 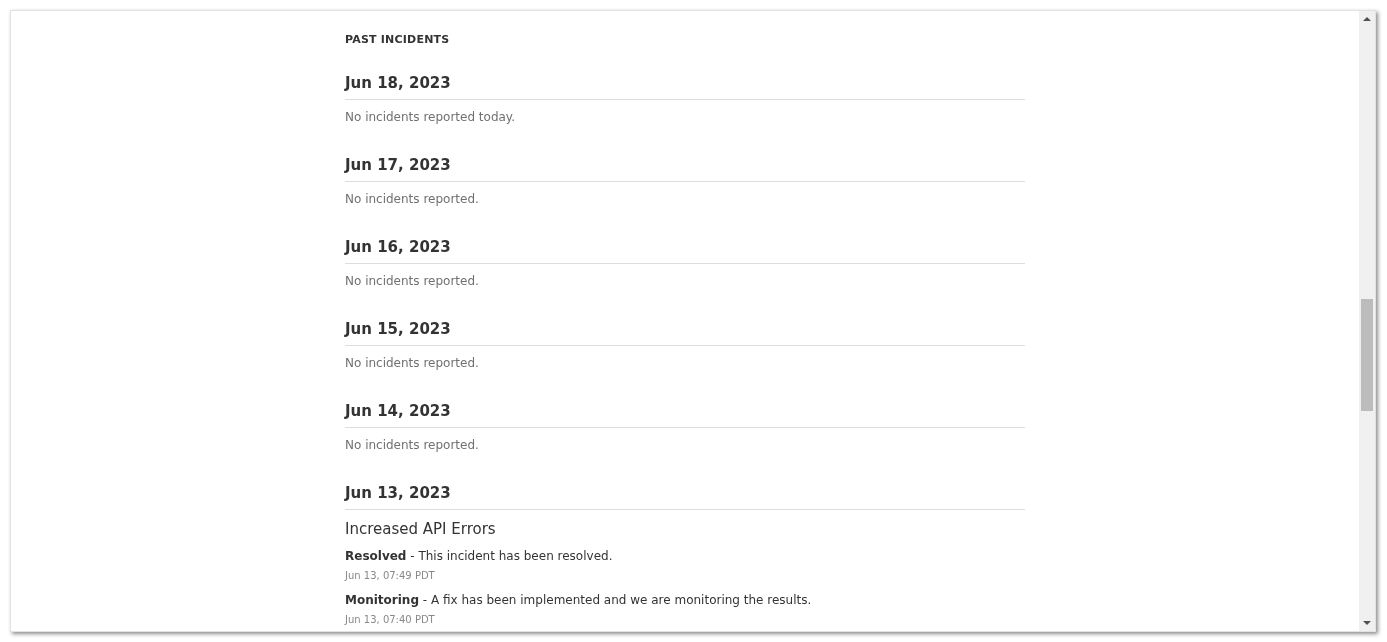 I want to click on date-heading: Jun 16, 2023, so click(x=685, y=250).